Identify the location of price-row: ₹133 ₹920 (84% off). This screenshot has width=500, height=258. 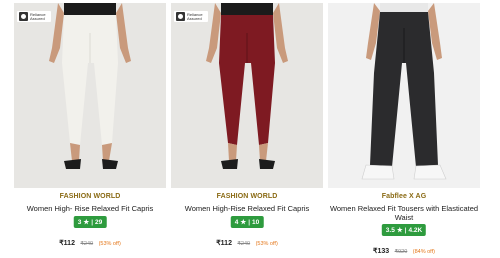
(404, 249).